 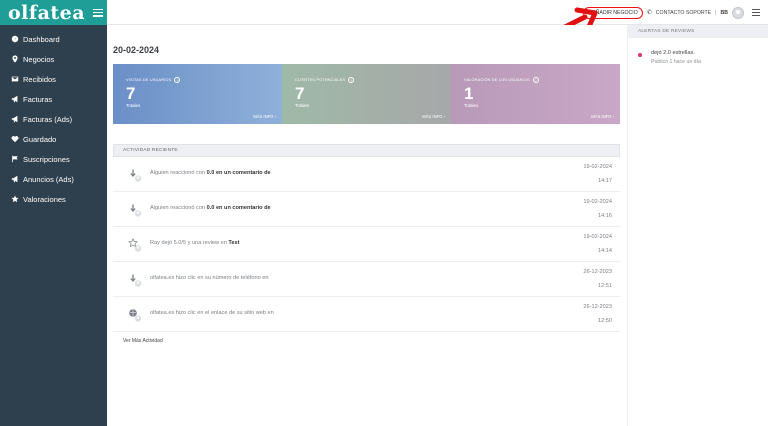 I want to click on logo-bar: olfatea, so click(x=53, y=12).